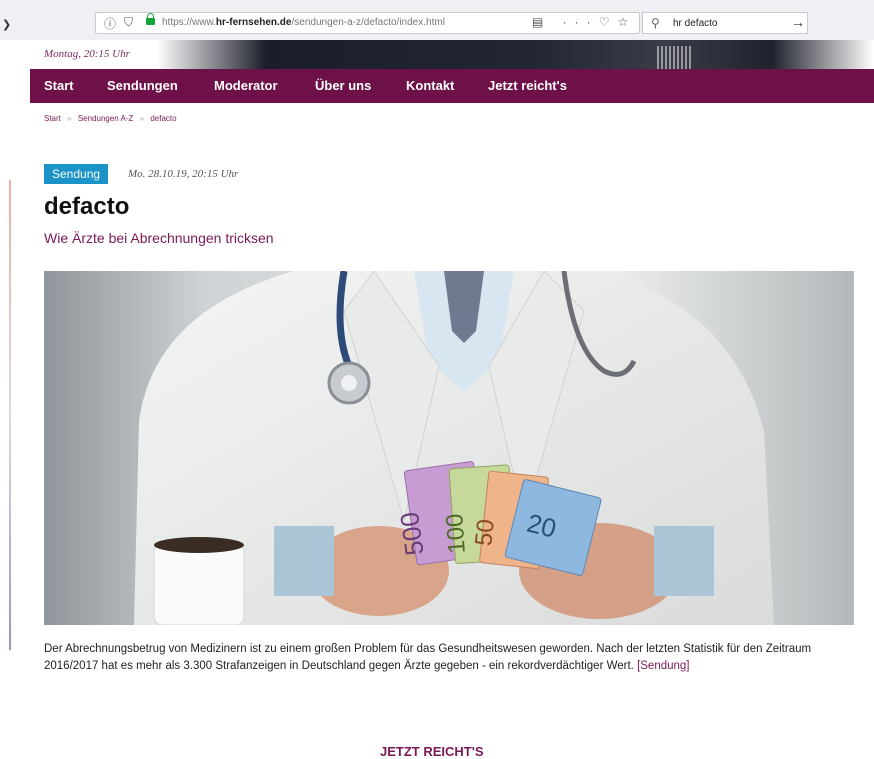 Image resolution: width=874 pixels, height=759 pixels. I want to click on sidebar-toggle-icon: ❯, so click(6, 24).